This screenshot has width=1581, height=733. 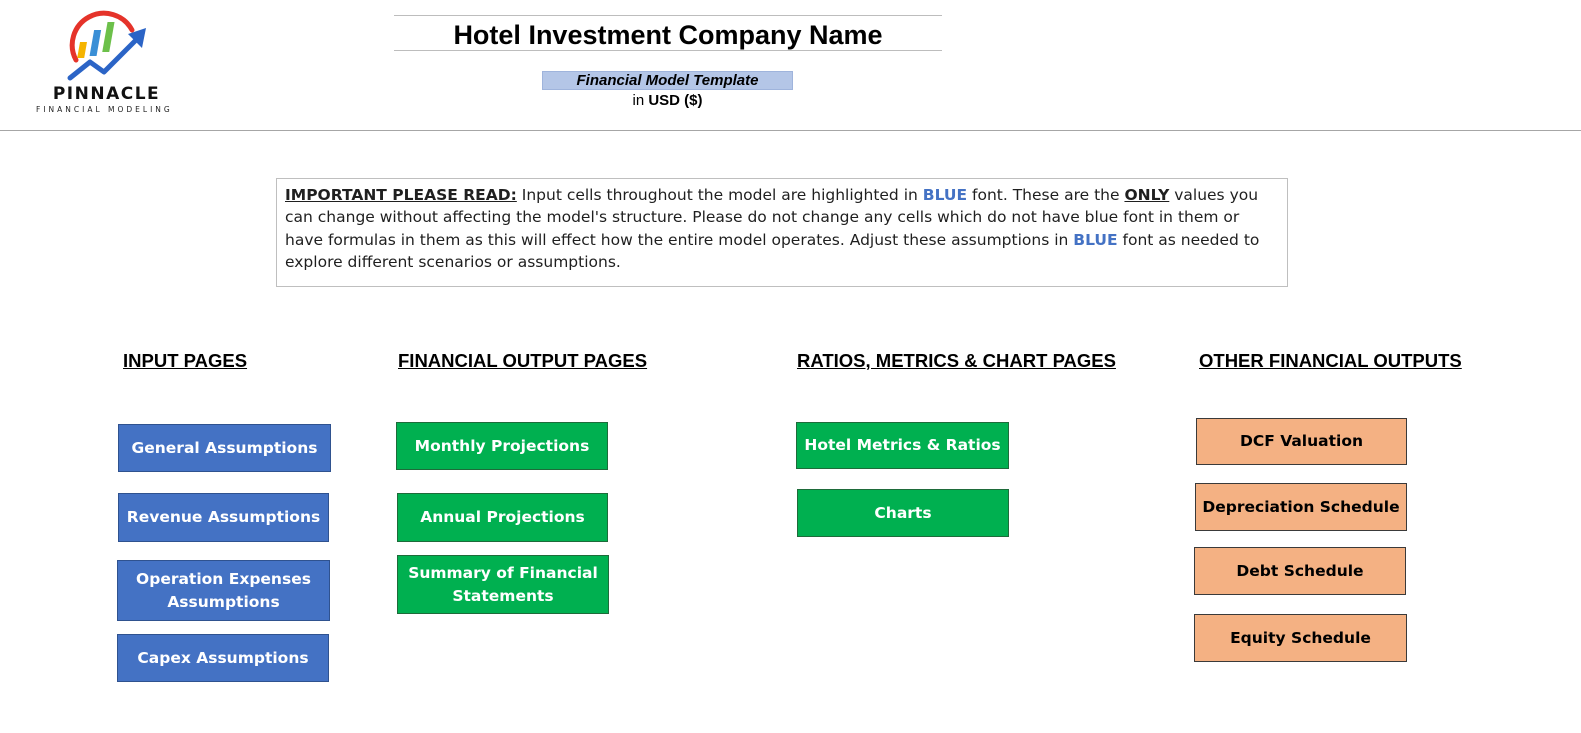 I want to click on title-bottom-rule, so click(x=668, y=50).